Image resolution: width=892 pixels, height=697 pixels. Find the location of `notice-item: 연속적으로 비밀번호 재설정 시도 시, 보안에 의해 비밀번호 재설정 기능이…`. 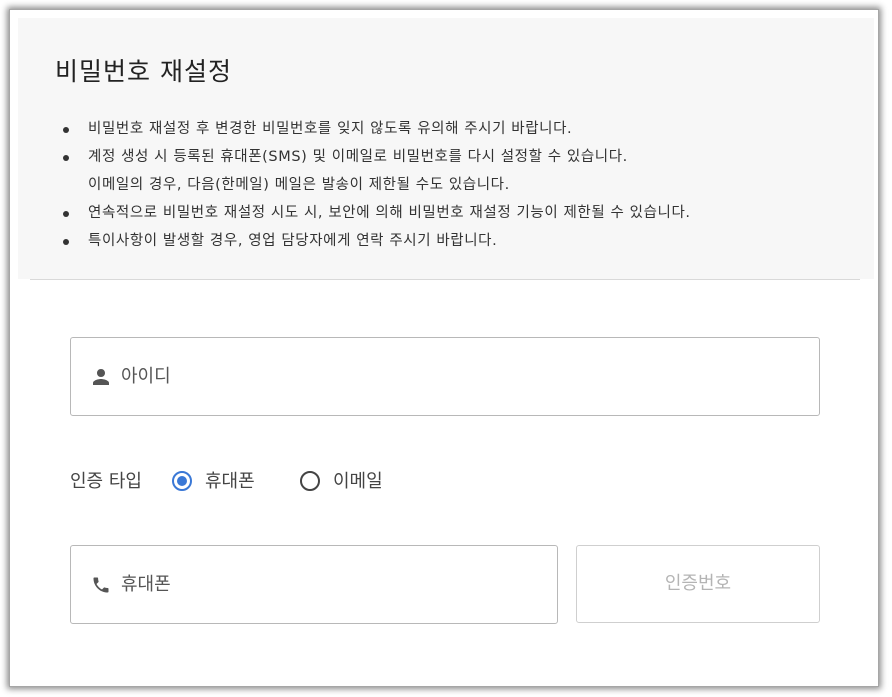

notice-item: 연속적으로 비밀번호 재설정 시도 시, 보안에 의해 비밀번호 재설정 기능이… is located at coordinates (389, 213).